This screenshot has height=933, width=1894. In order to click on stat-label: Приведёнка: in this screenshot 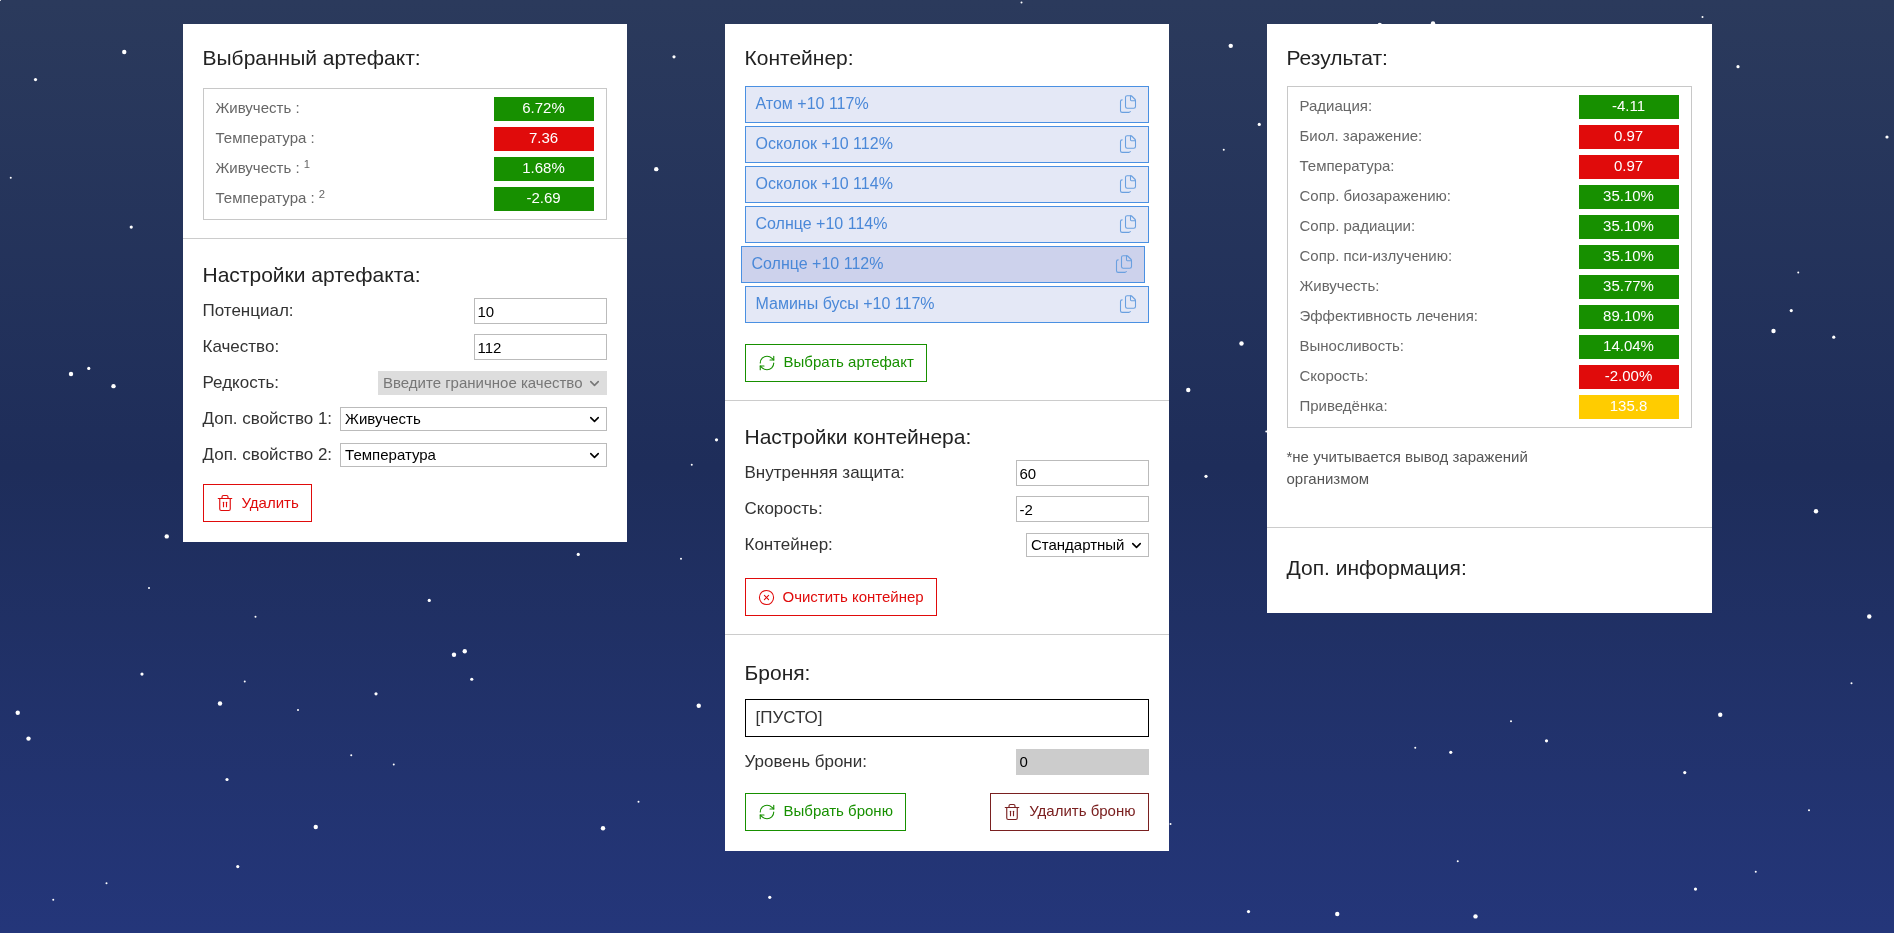, I will do `click(1343, 406)`.